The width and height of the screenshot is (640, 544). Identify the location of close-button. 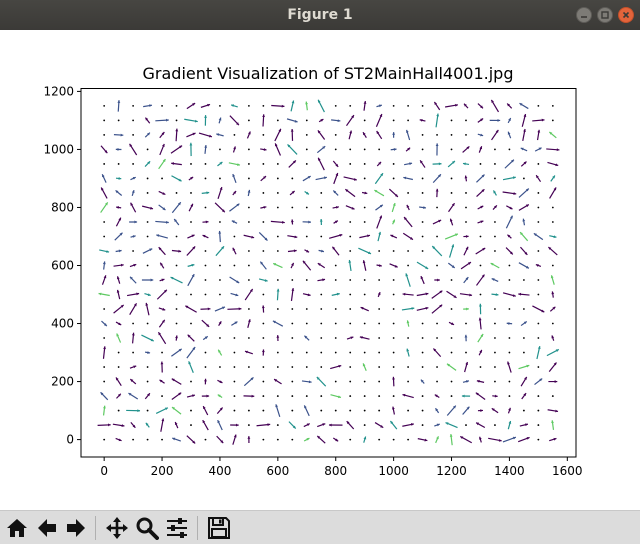
(626, 15).